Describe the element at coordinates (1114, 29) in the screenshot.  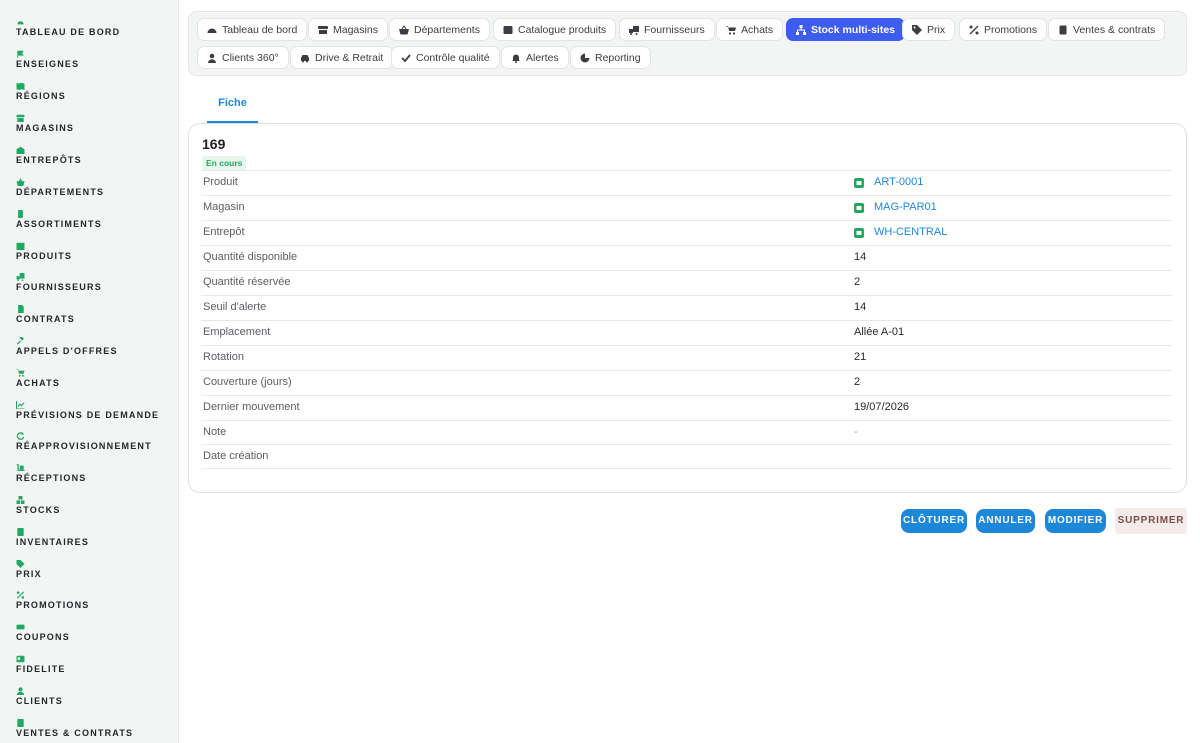
I see `tab-label: Ventes & contrats` at that location.